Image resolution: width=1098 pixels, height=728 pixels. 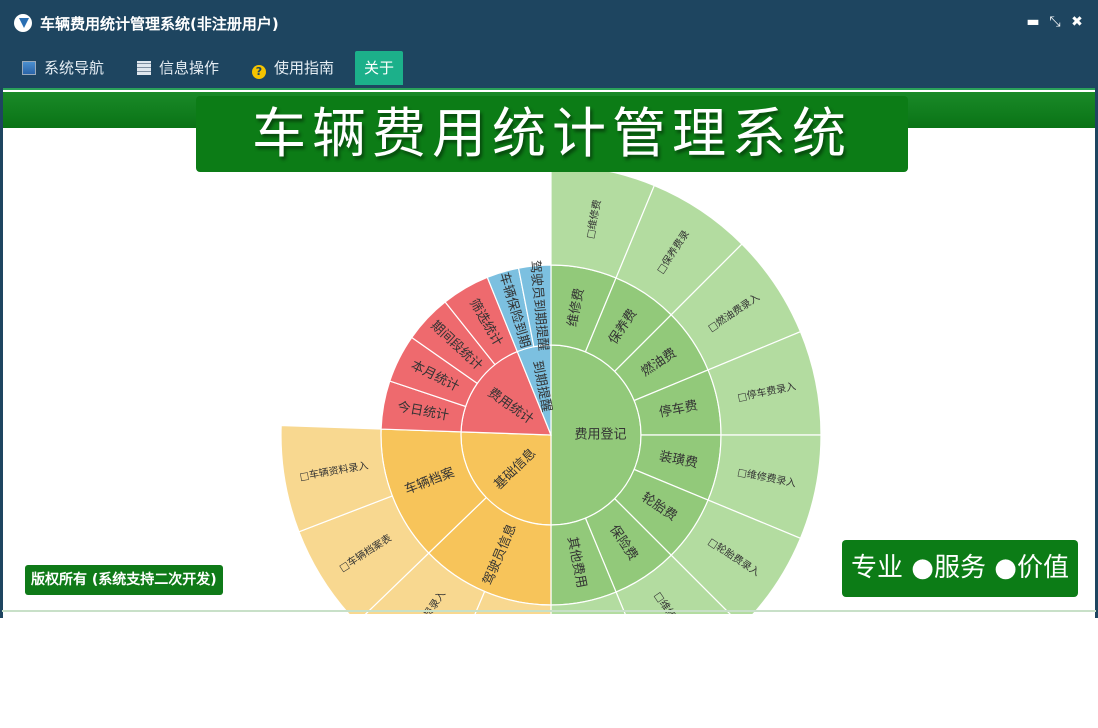 I want to click on monitor-icon, so click(x=29, y=68).